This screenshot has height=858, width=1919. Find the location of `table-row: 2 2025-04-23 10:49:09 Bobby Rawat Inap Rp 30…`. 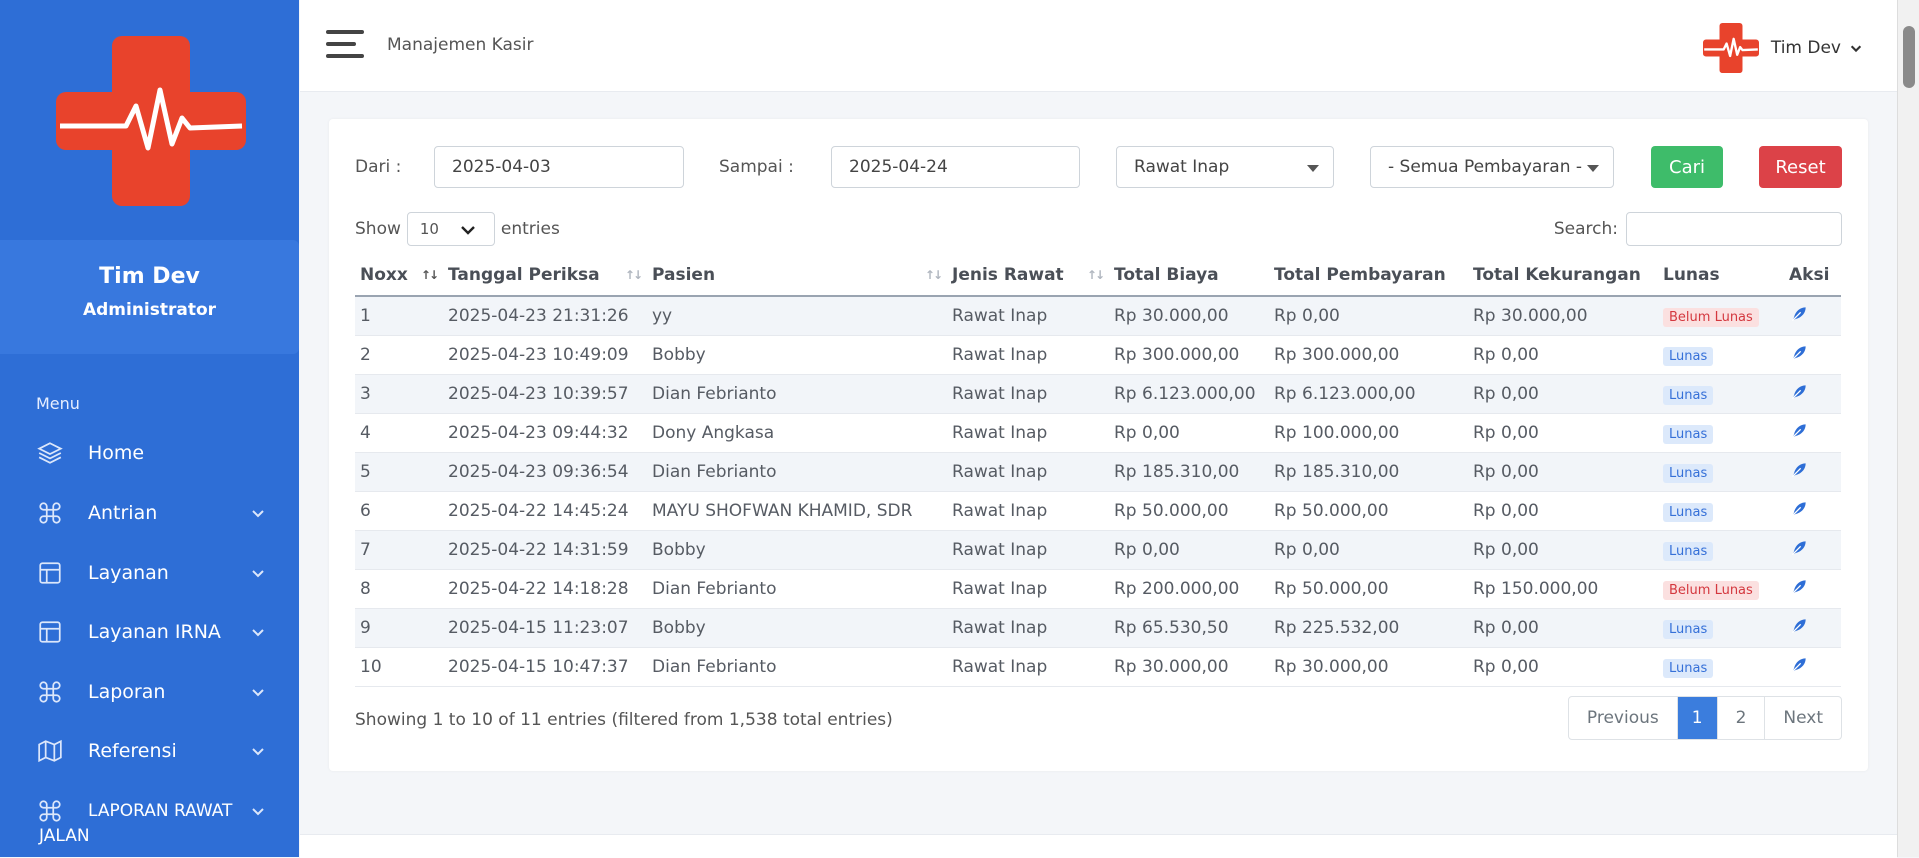

table-row: 2 2025-04-23 10:49:09 Bobby Rawat Inap Rp 30… is located at coordinates (1098, 355).